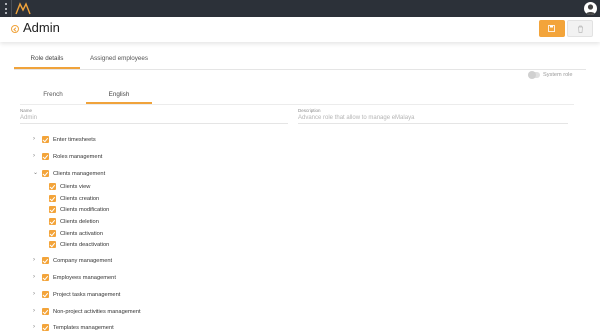 The image size is (600, 331). What do you see at coordinates (87, 294) in the screenshot?
I see `permission-label: Project tasks management` at bounding box center [87, 294].